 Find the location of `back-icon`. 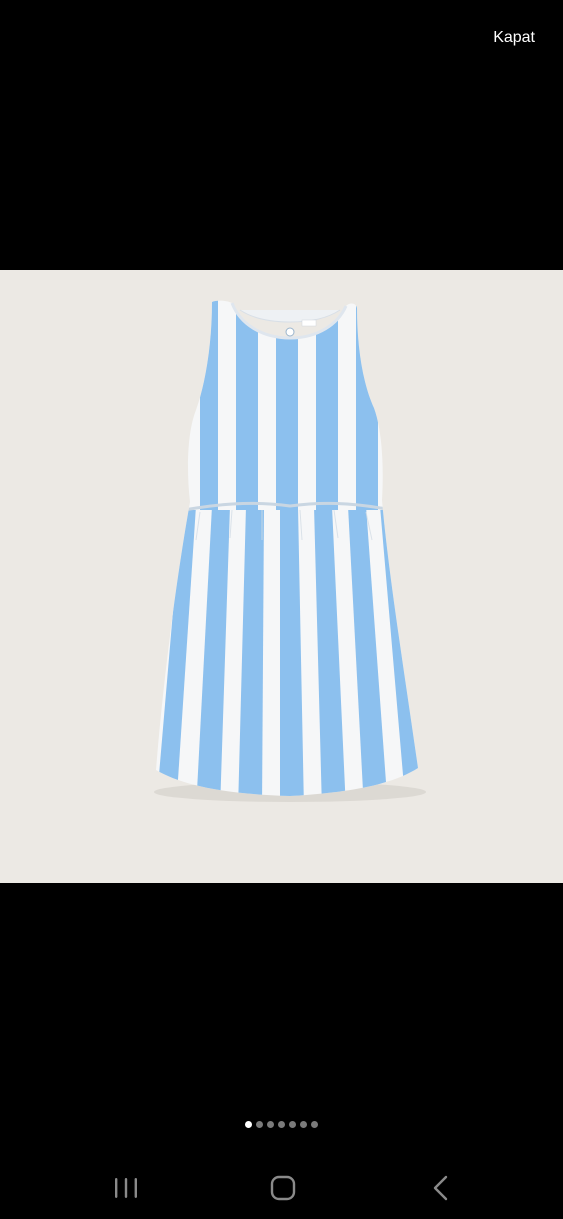

back-icon is located at coordinates (440, 1188).